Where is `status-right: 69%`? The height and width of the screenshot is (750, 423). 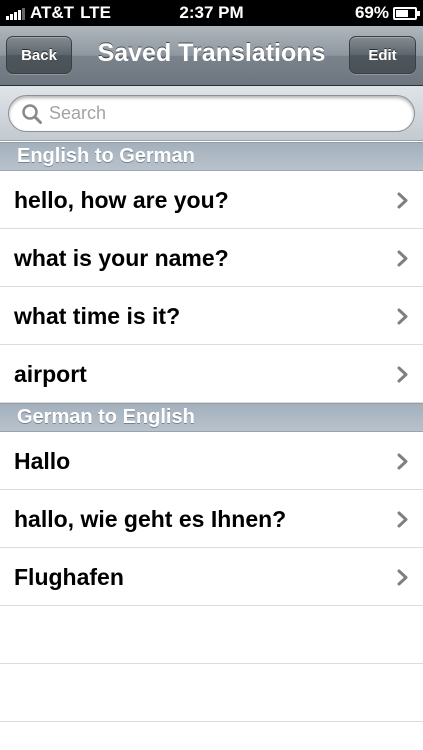 status-right: 69% is located at coordinates (387, 13).